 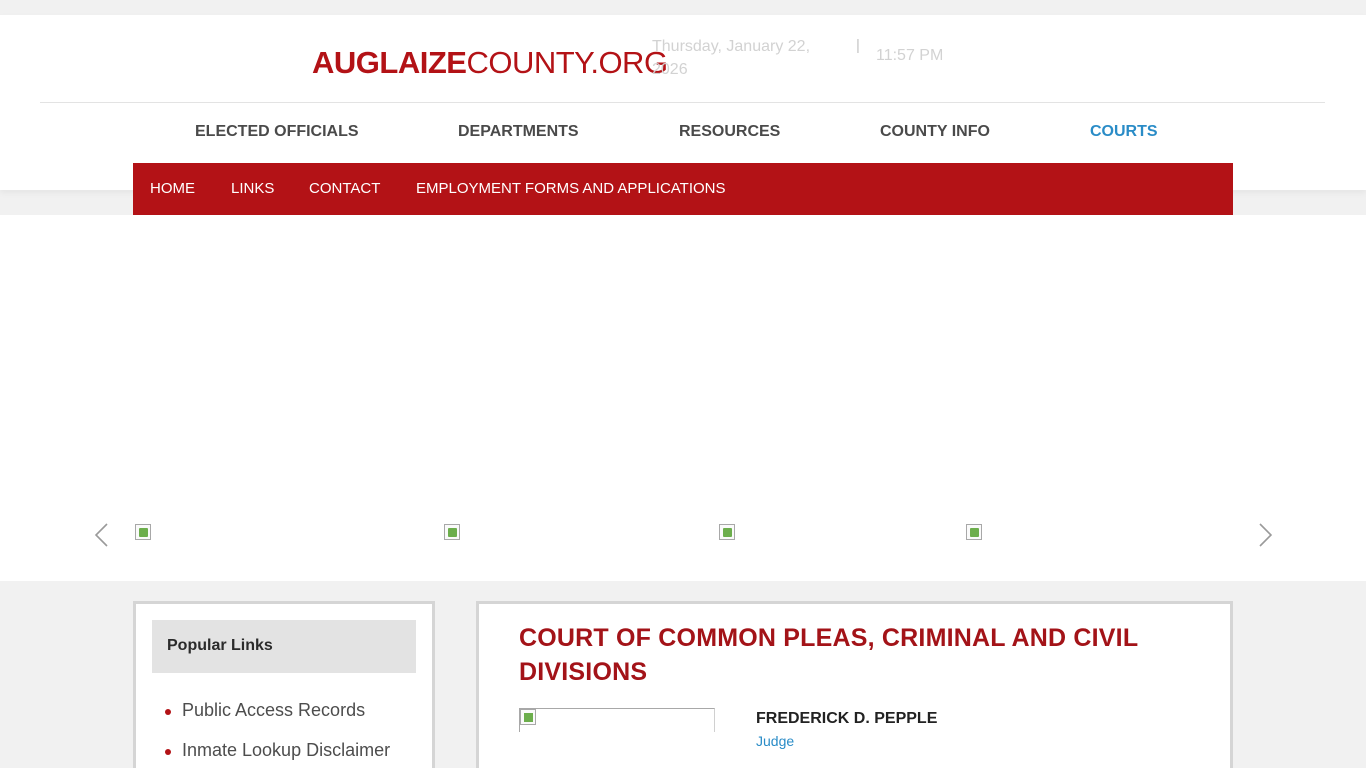 I want to click on judge-name: FREDERICK D. PEPPLE, so click(x=847, y=718).